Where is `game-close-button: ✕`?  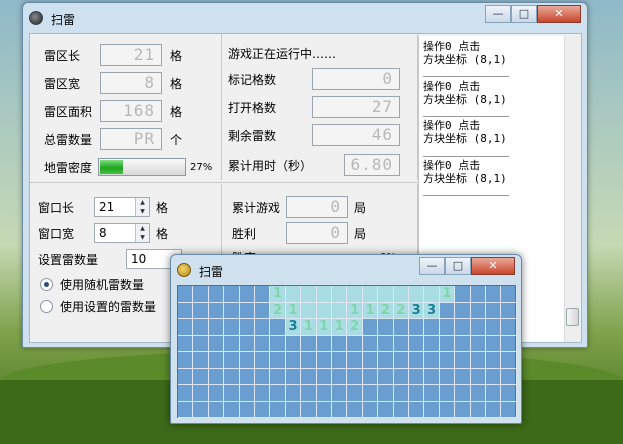
game-close-button: ✕ is located at coordinates (493, 266).